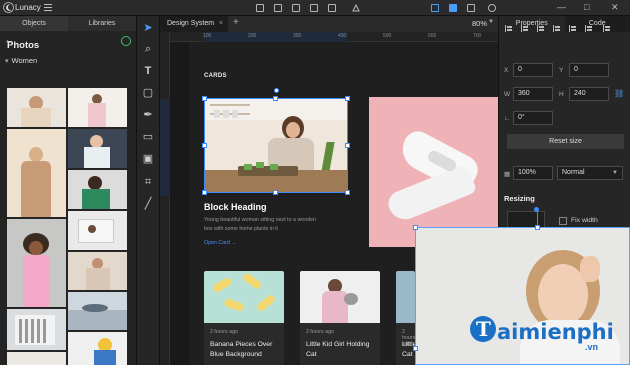 This screenshot has width=630, height=365. What do you see at coordinates (557, 28) in the screenshot?
I see `align-top-icon` at bounding box center [557, 28].